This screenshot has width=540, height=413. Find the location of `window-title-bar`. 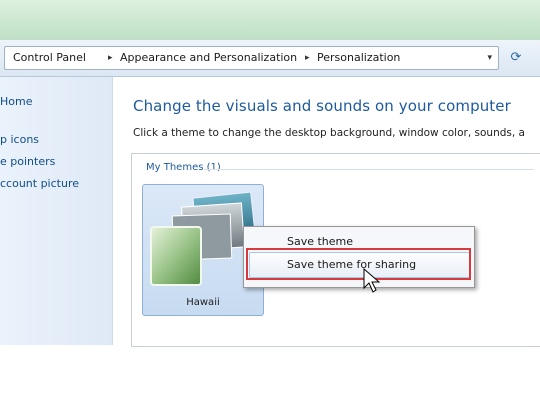

window-title-bar is located at coordinates (270, 20).